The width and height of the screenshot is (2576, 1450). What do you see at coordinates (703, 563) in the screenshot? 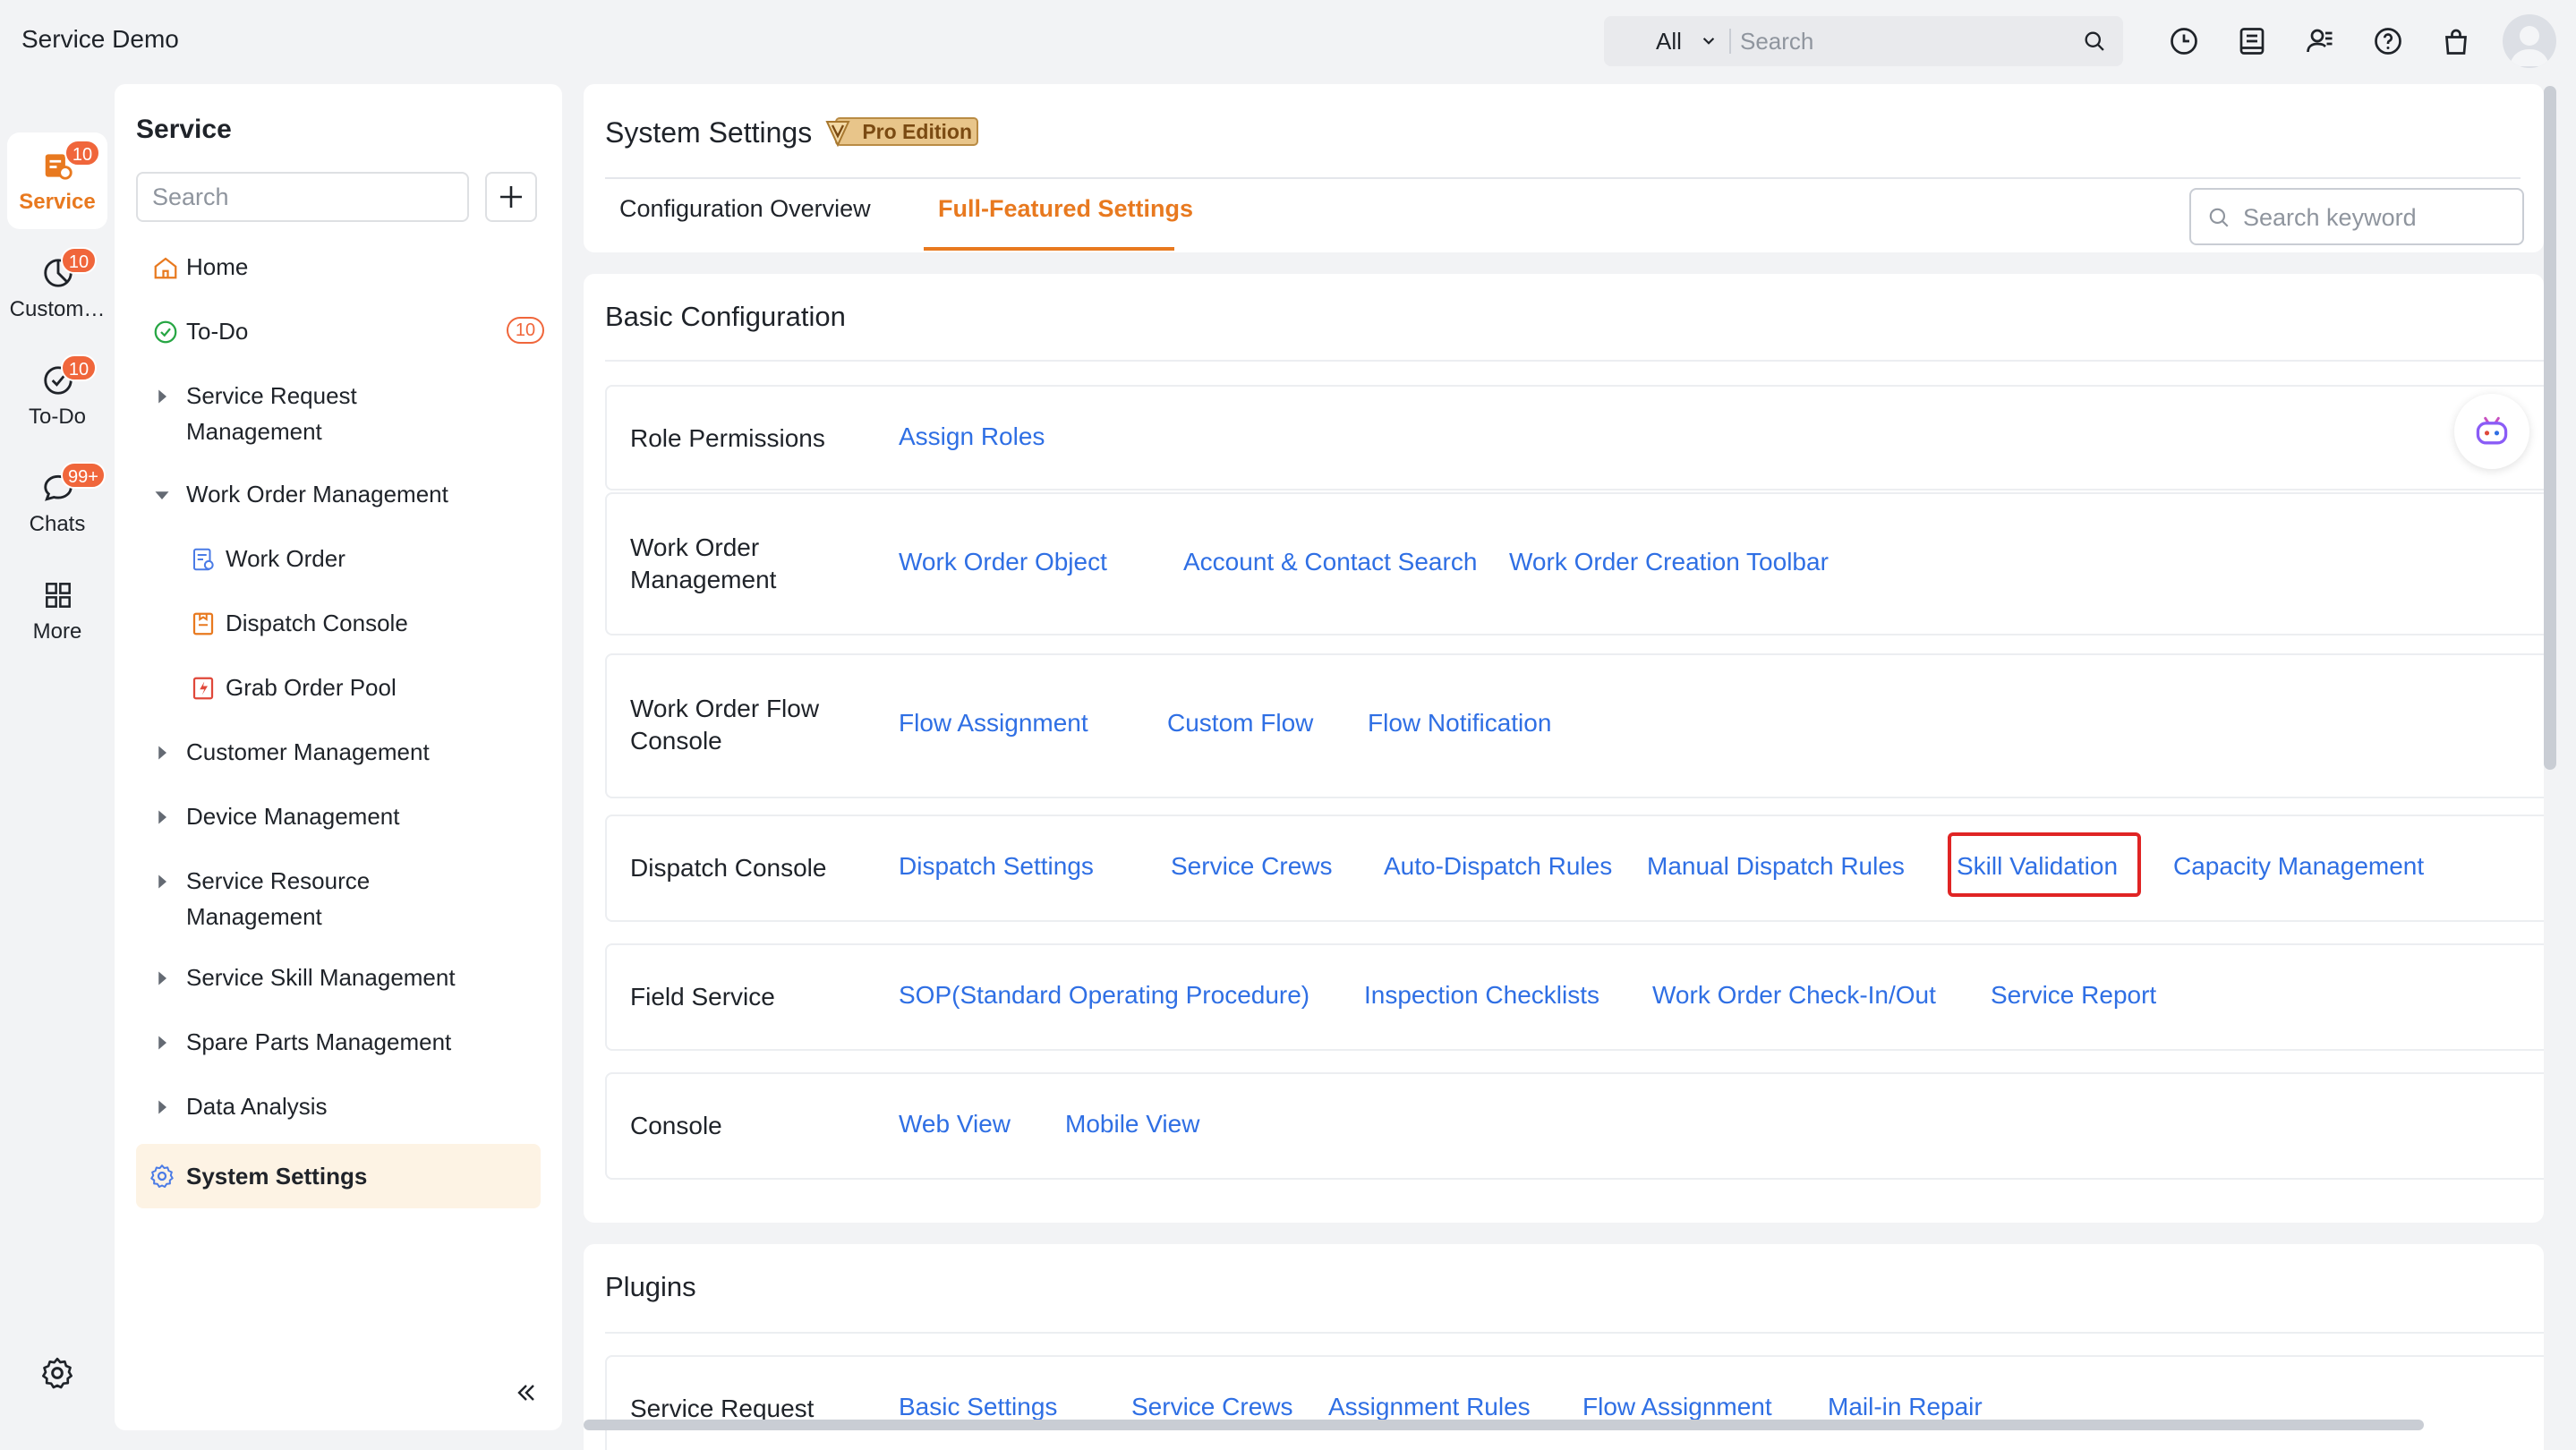
I see `row-label: Work Order Management` at bounding box center [703, 563].